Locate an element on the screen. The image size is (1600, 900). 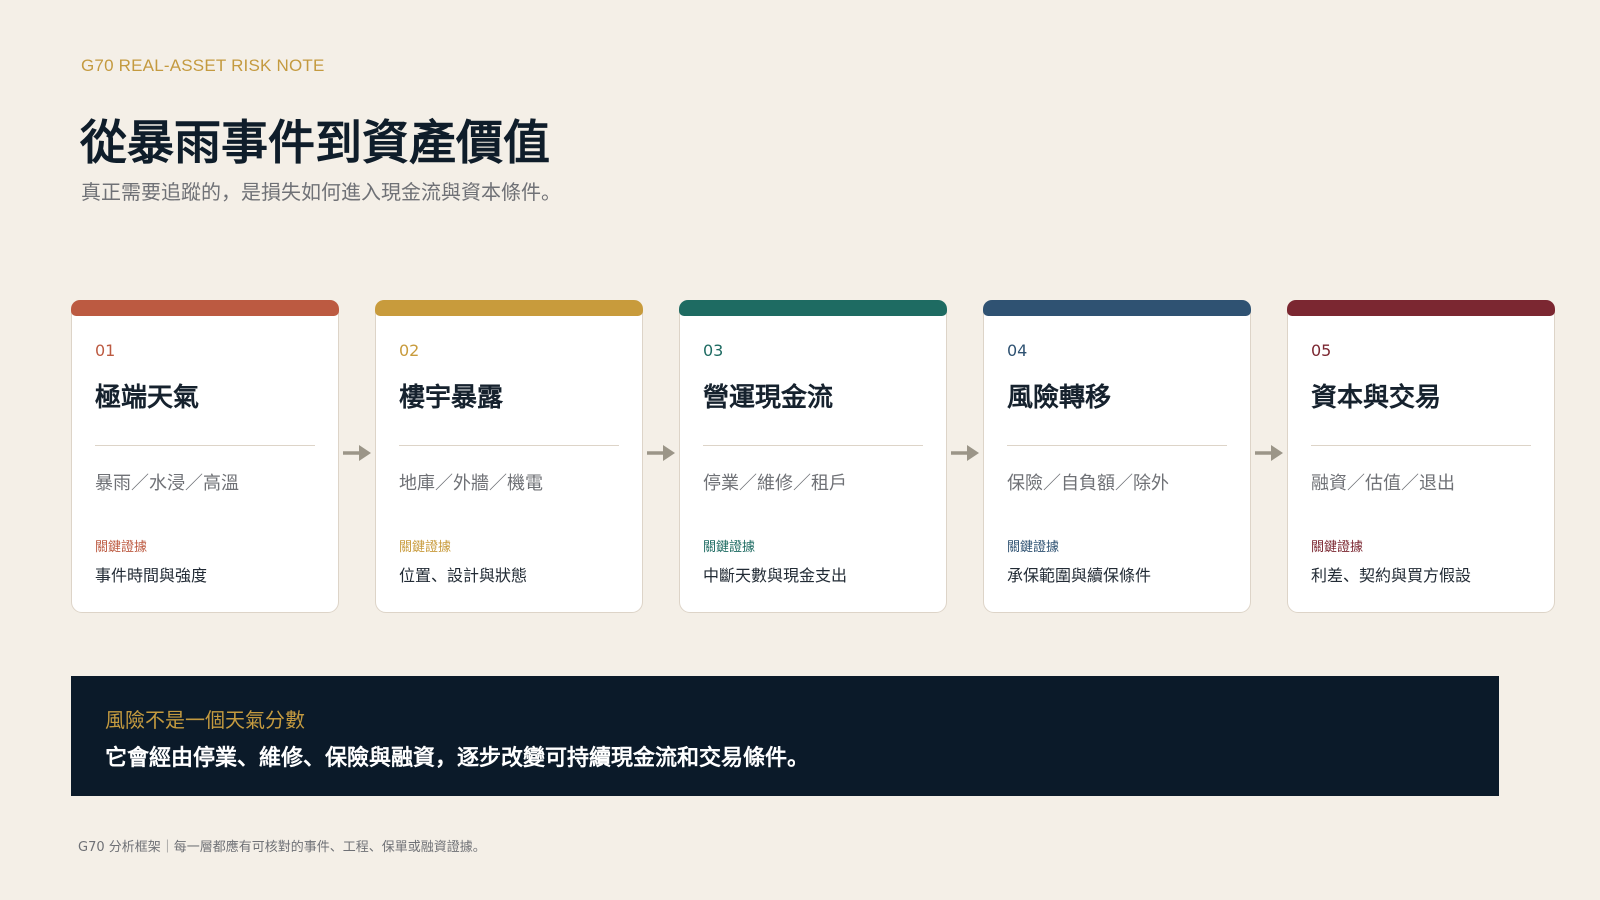
card-items: 暴雨／水浸／高溫 is located at coordinates (167, 483).